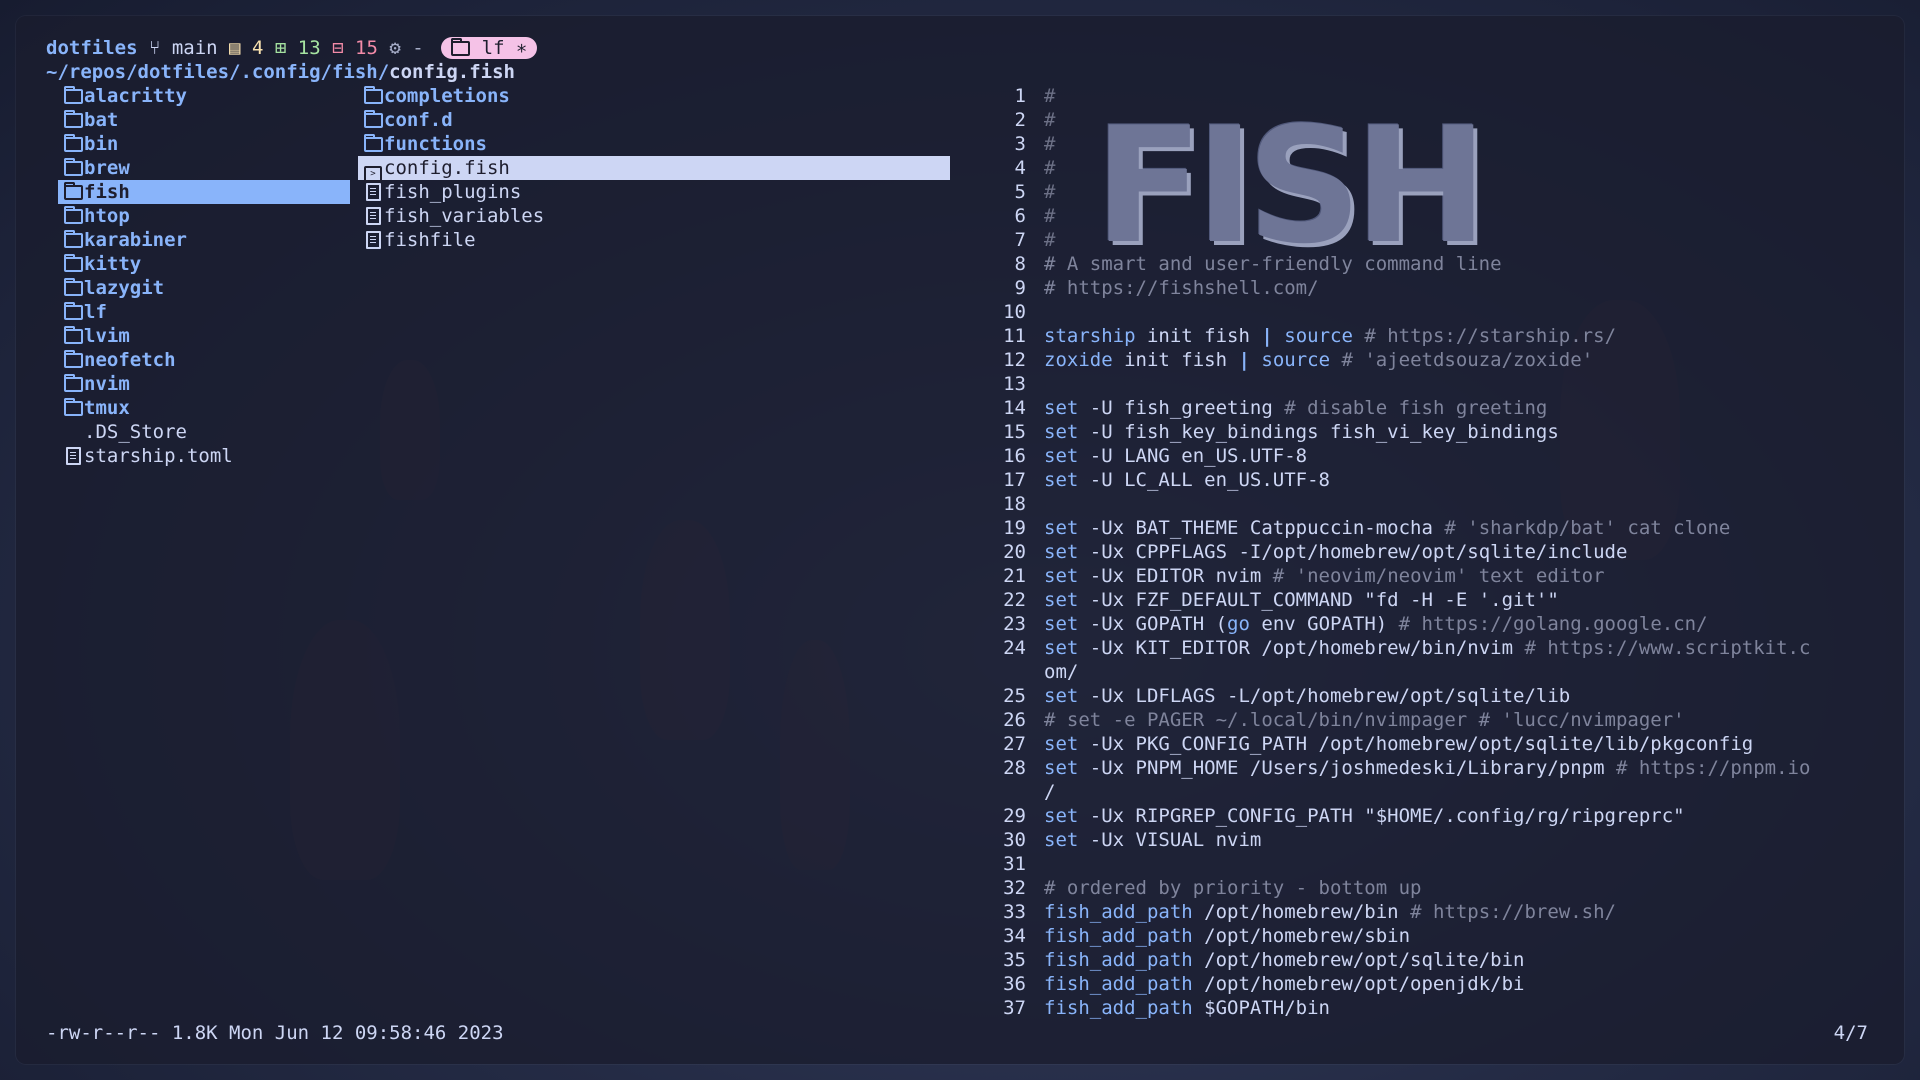 This screenshot has height=1080, width=1920. I want to click on line-number: 4, so click(1020, 168).